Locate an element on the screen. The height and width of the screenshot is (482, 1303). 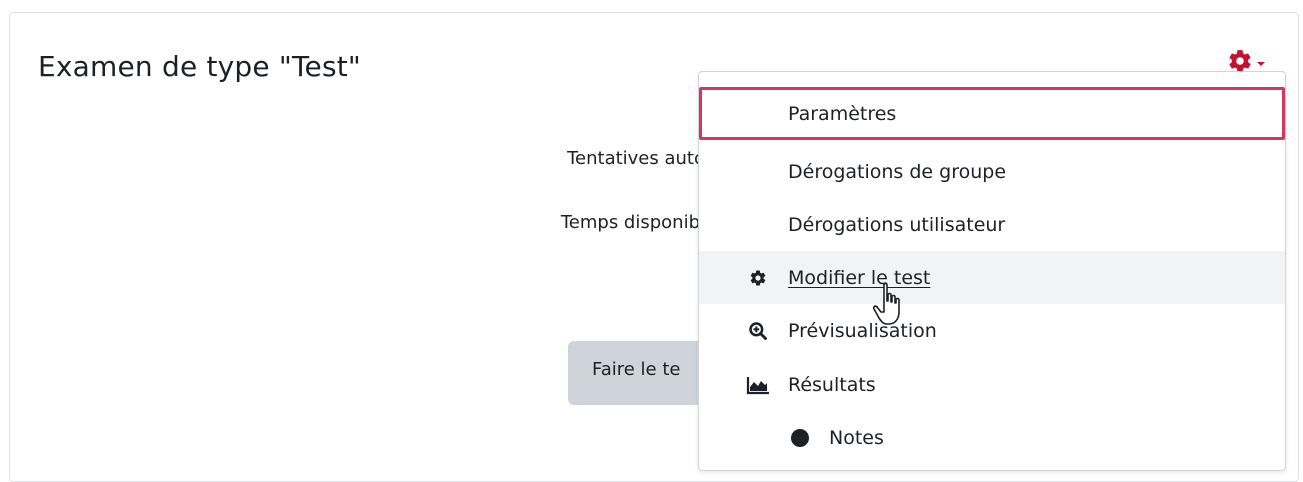
zoom-in-icon is located at coordinates (758, 331).